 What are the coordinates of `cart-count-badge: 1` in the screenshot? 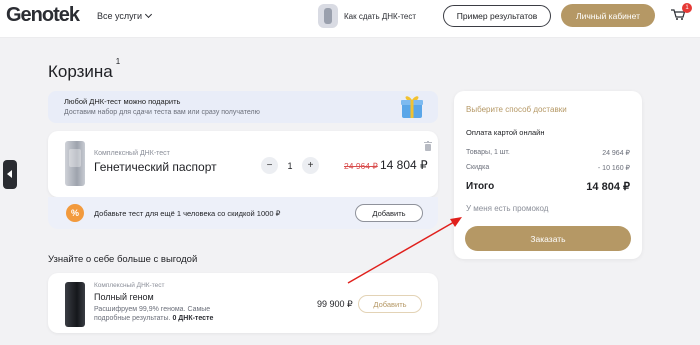 It's located at (687, 8).